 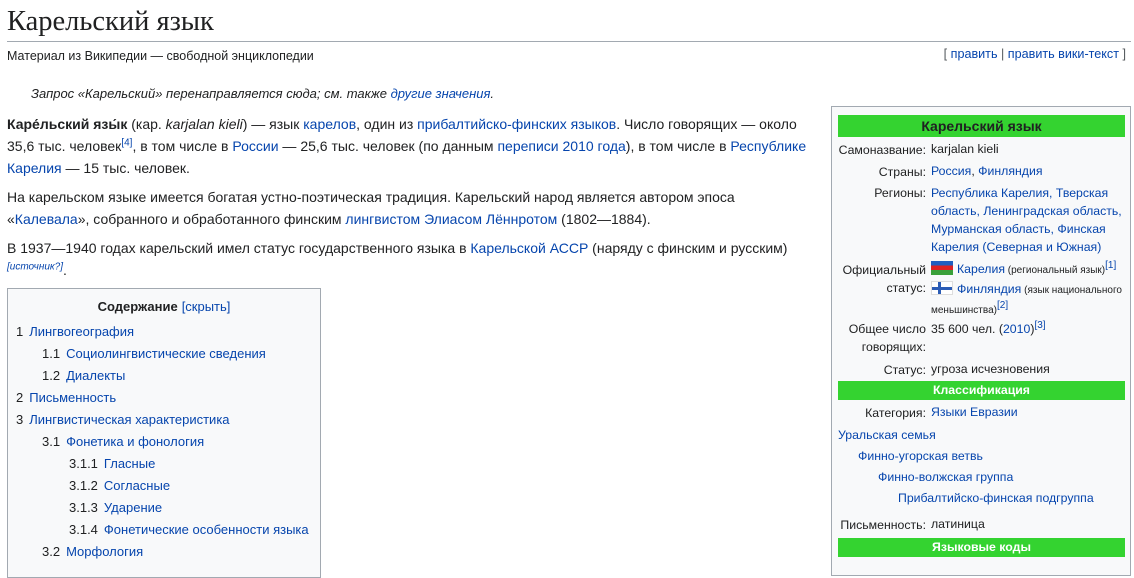 What do you see at coordinates (1016, 329) in the screenshot?
I see `link-2010: 2010` at bounding box center [1016, 329].